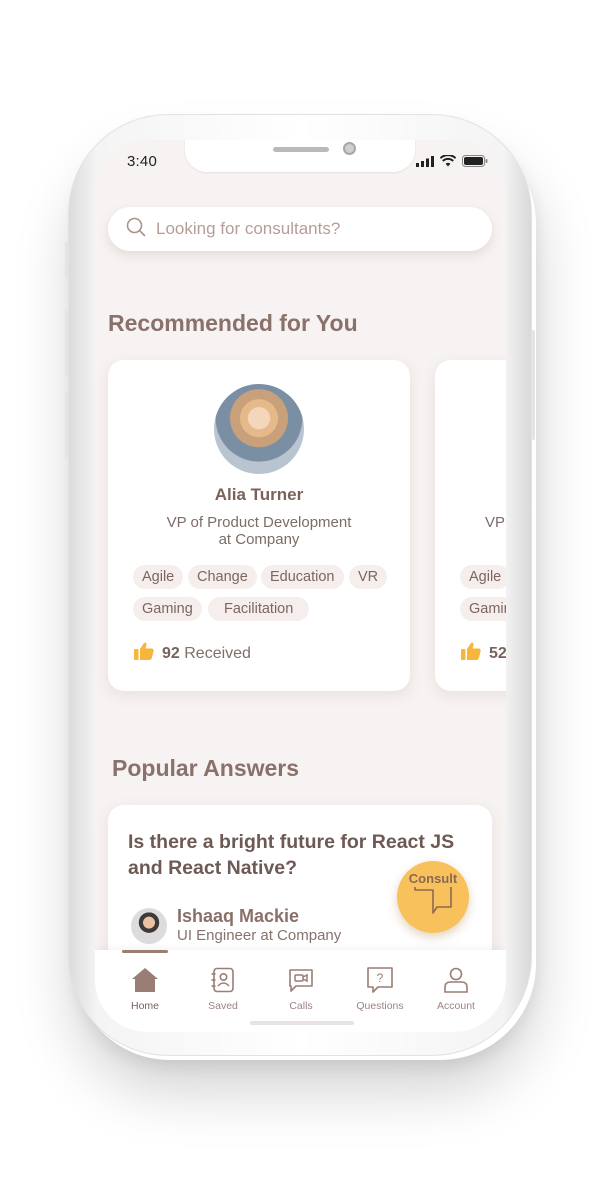 This screenshot has width=600, height=1200. What do you see at coordinates (67, 425) in the screenshot?
I see `volume-down-button` at bounding box center [67, 425].